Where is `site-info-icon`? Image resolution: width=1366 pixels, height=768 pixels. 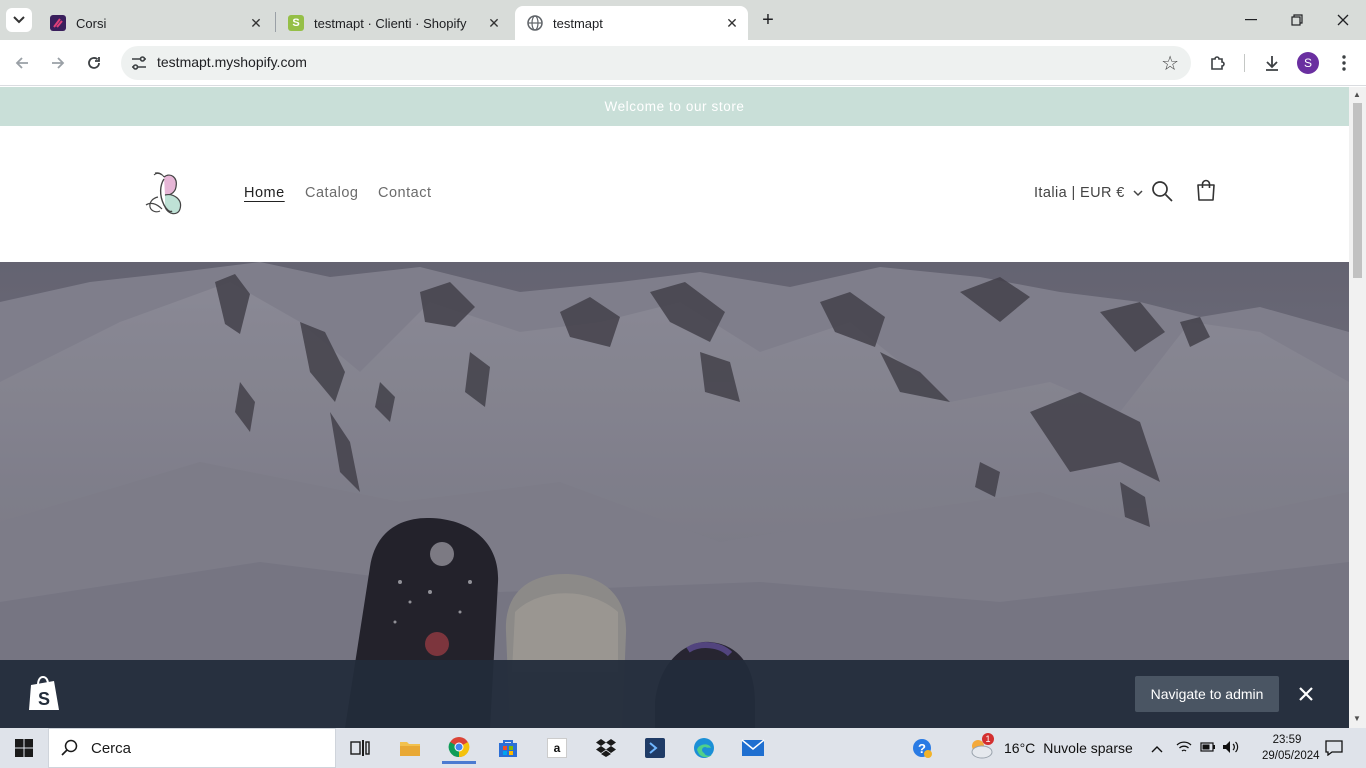 site-info-icon is located at coordinates (139, 63).